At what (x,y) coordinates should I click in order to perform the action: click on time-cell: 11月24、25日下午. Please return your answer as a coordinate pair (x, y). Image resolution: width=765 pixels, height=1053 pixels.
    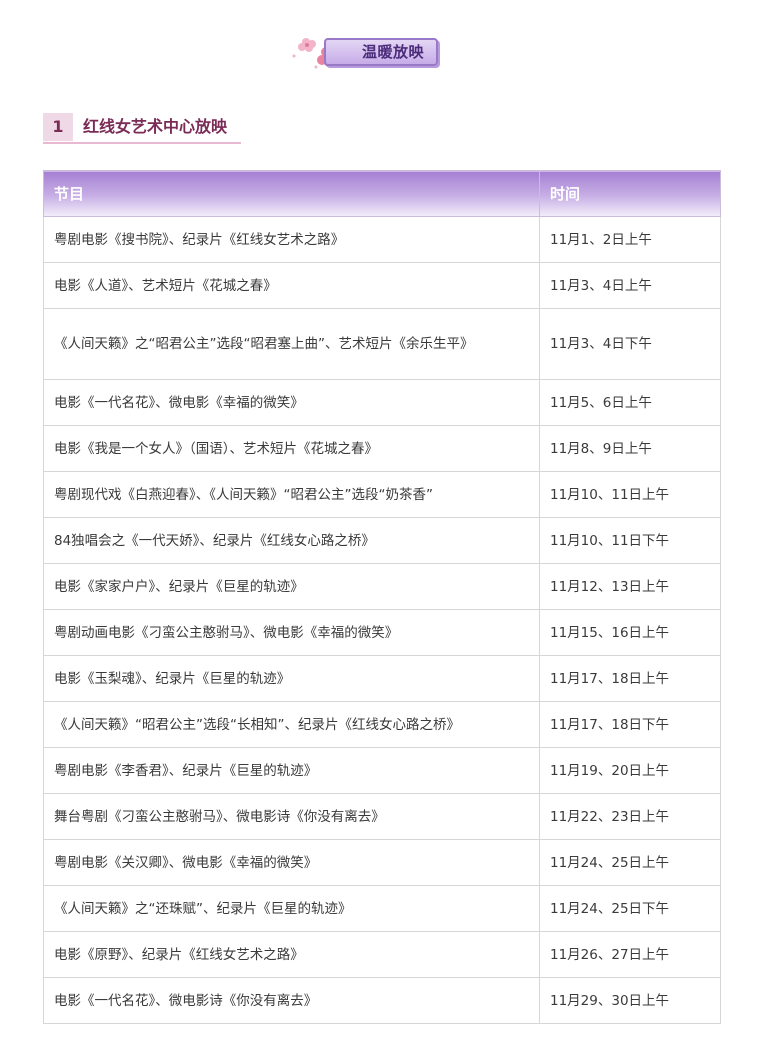
    Looking at the image, I should click on (630, 908).